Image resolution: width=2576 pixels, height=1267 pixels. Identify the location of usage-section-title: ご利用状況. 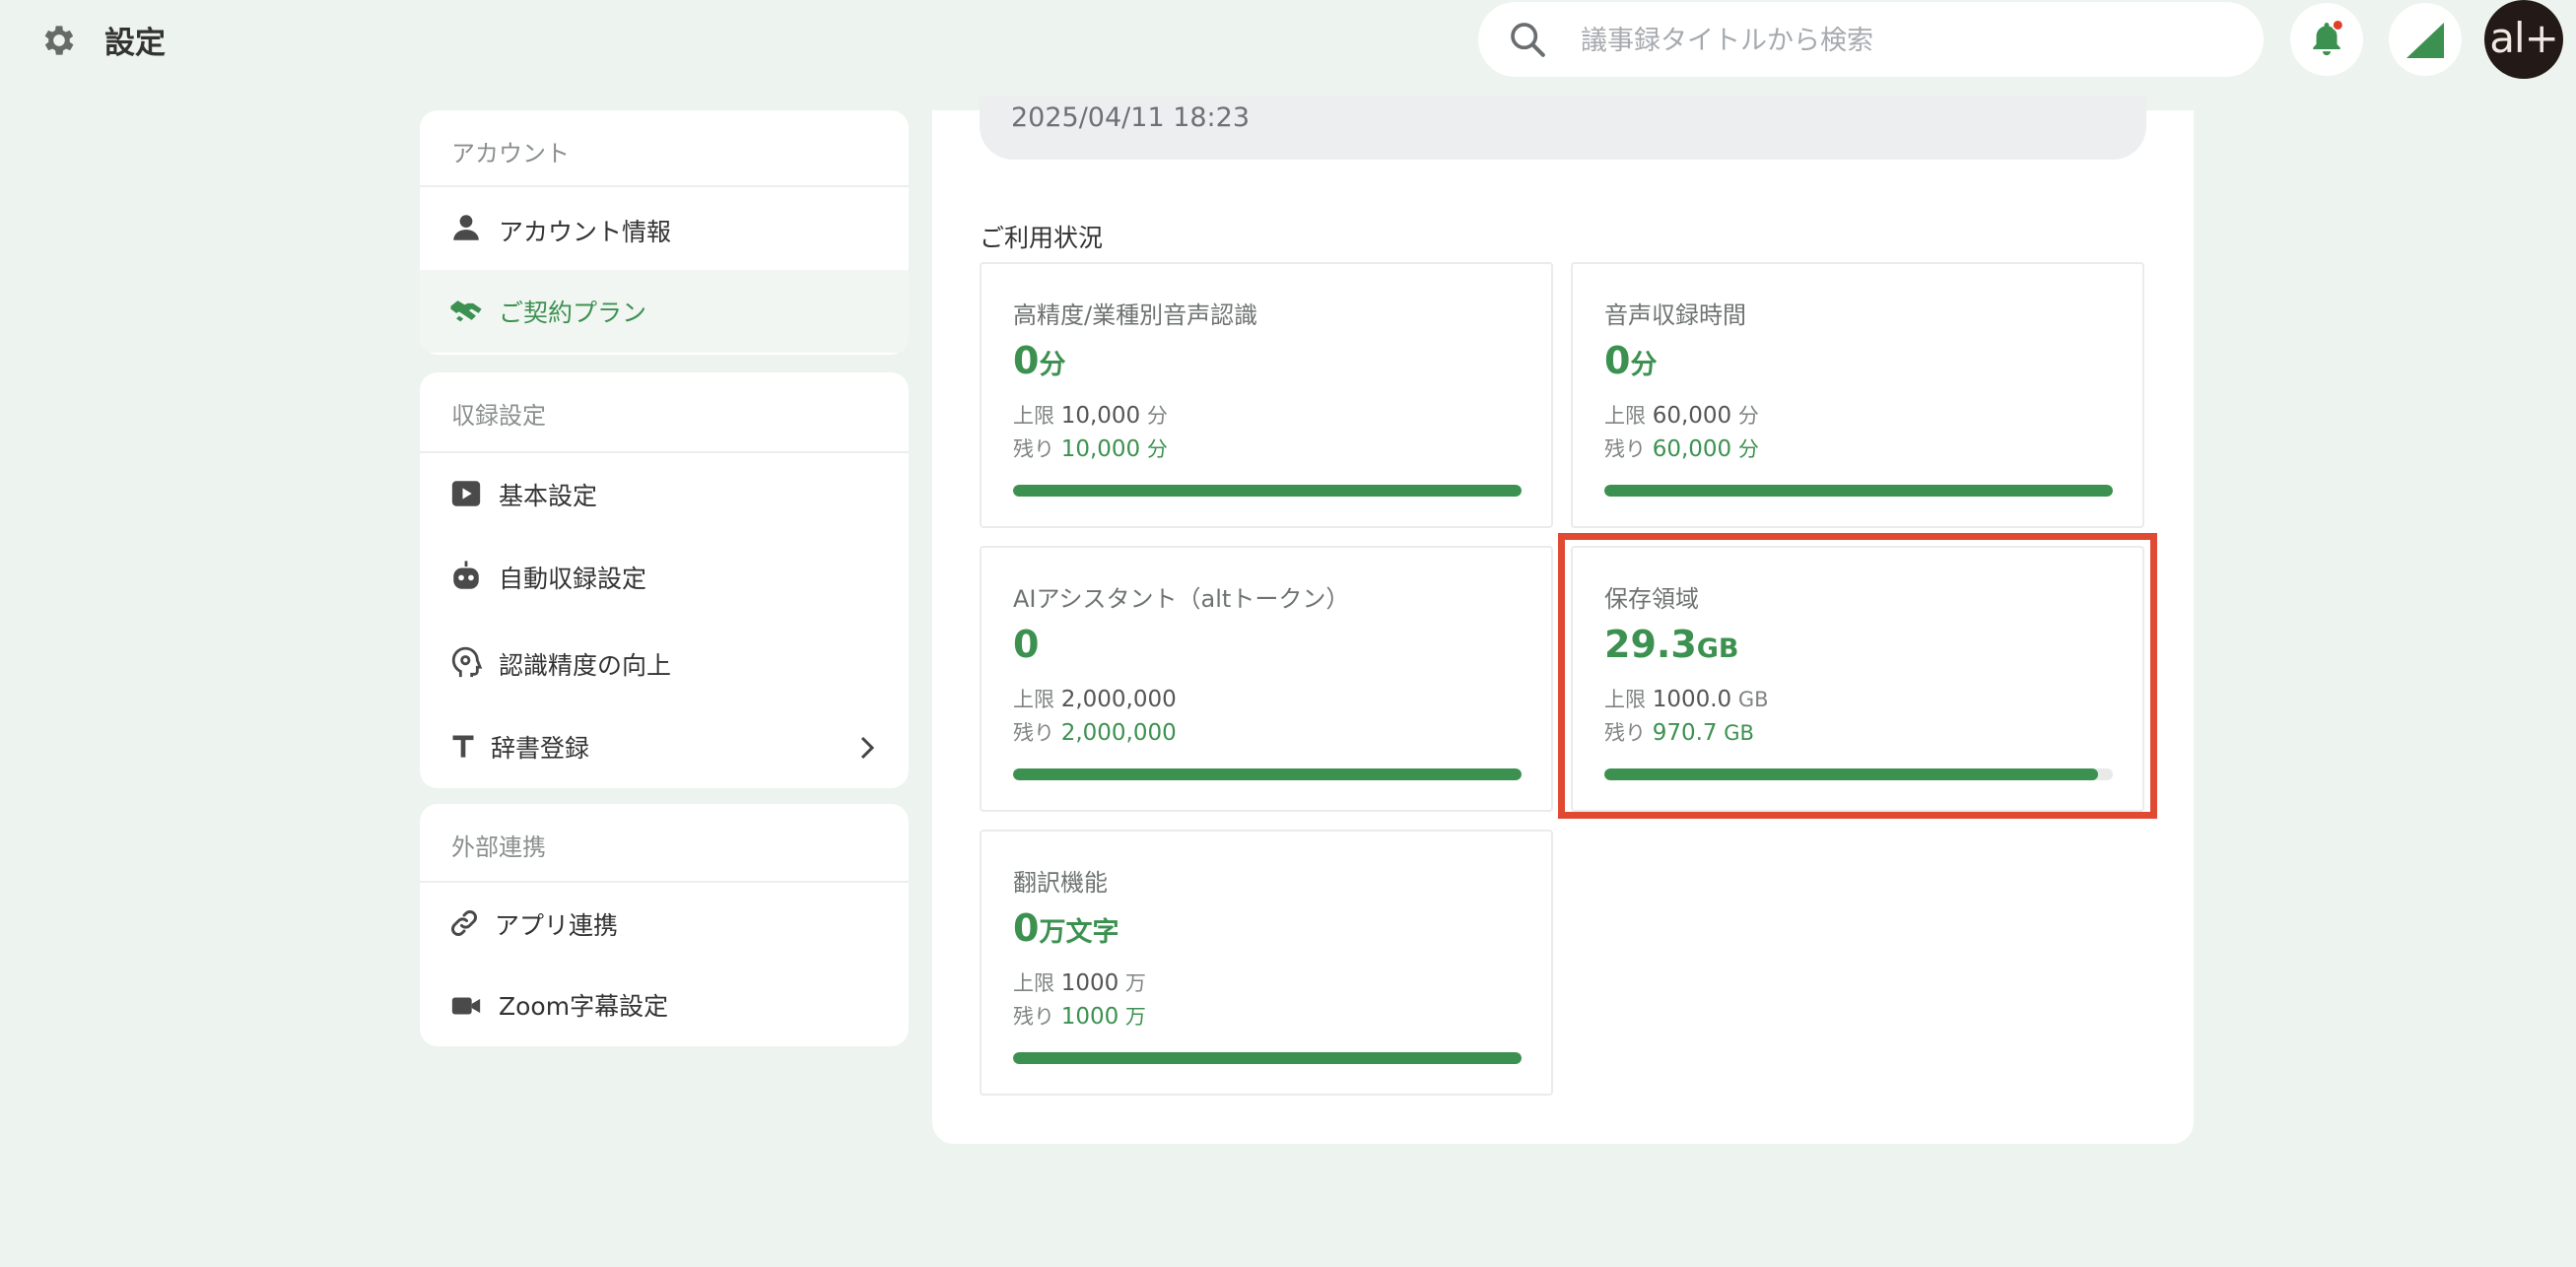
(1042, 238).